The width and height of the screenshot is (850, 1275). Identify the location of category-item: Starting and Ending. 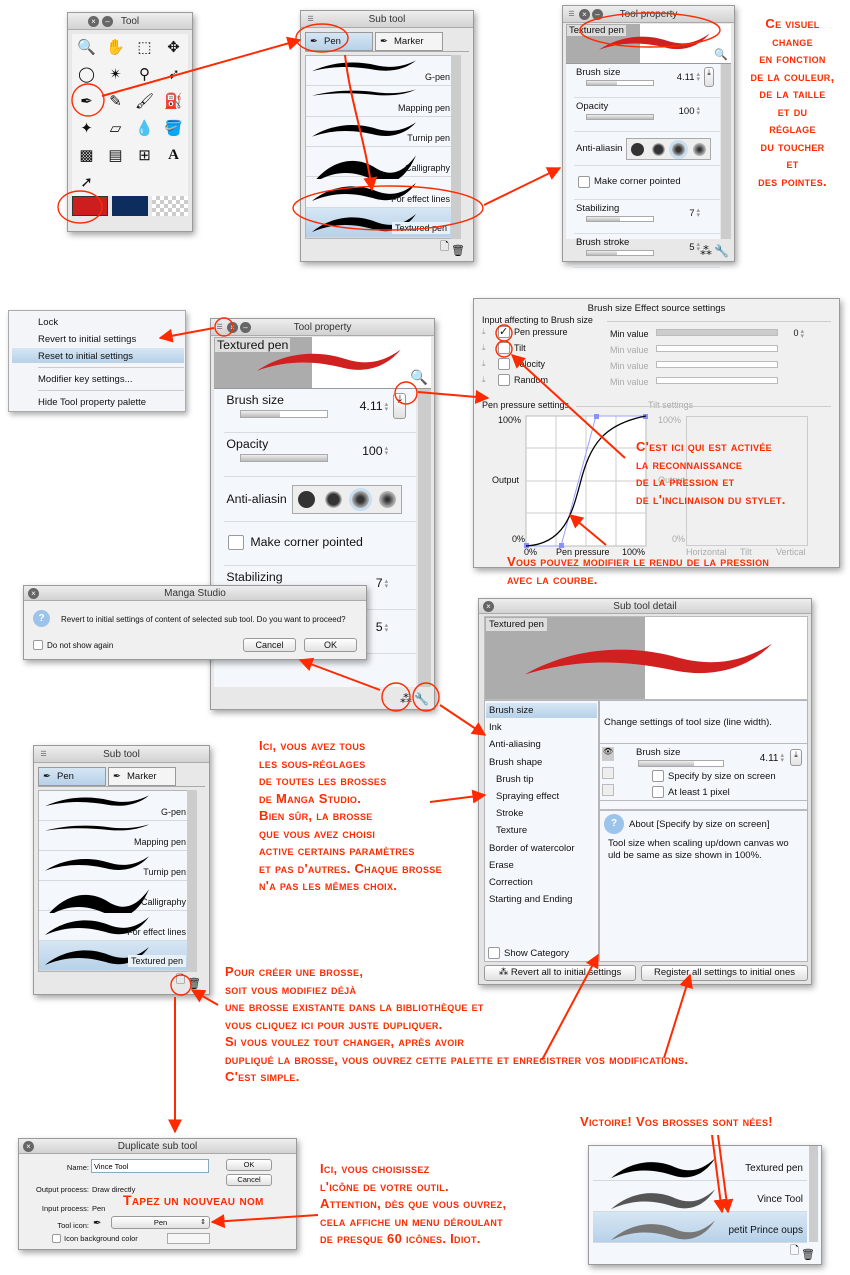
(541, 899).